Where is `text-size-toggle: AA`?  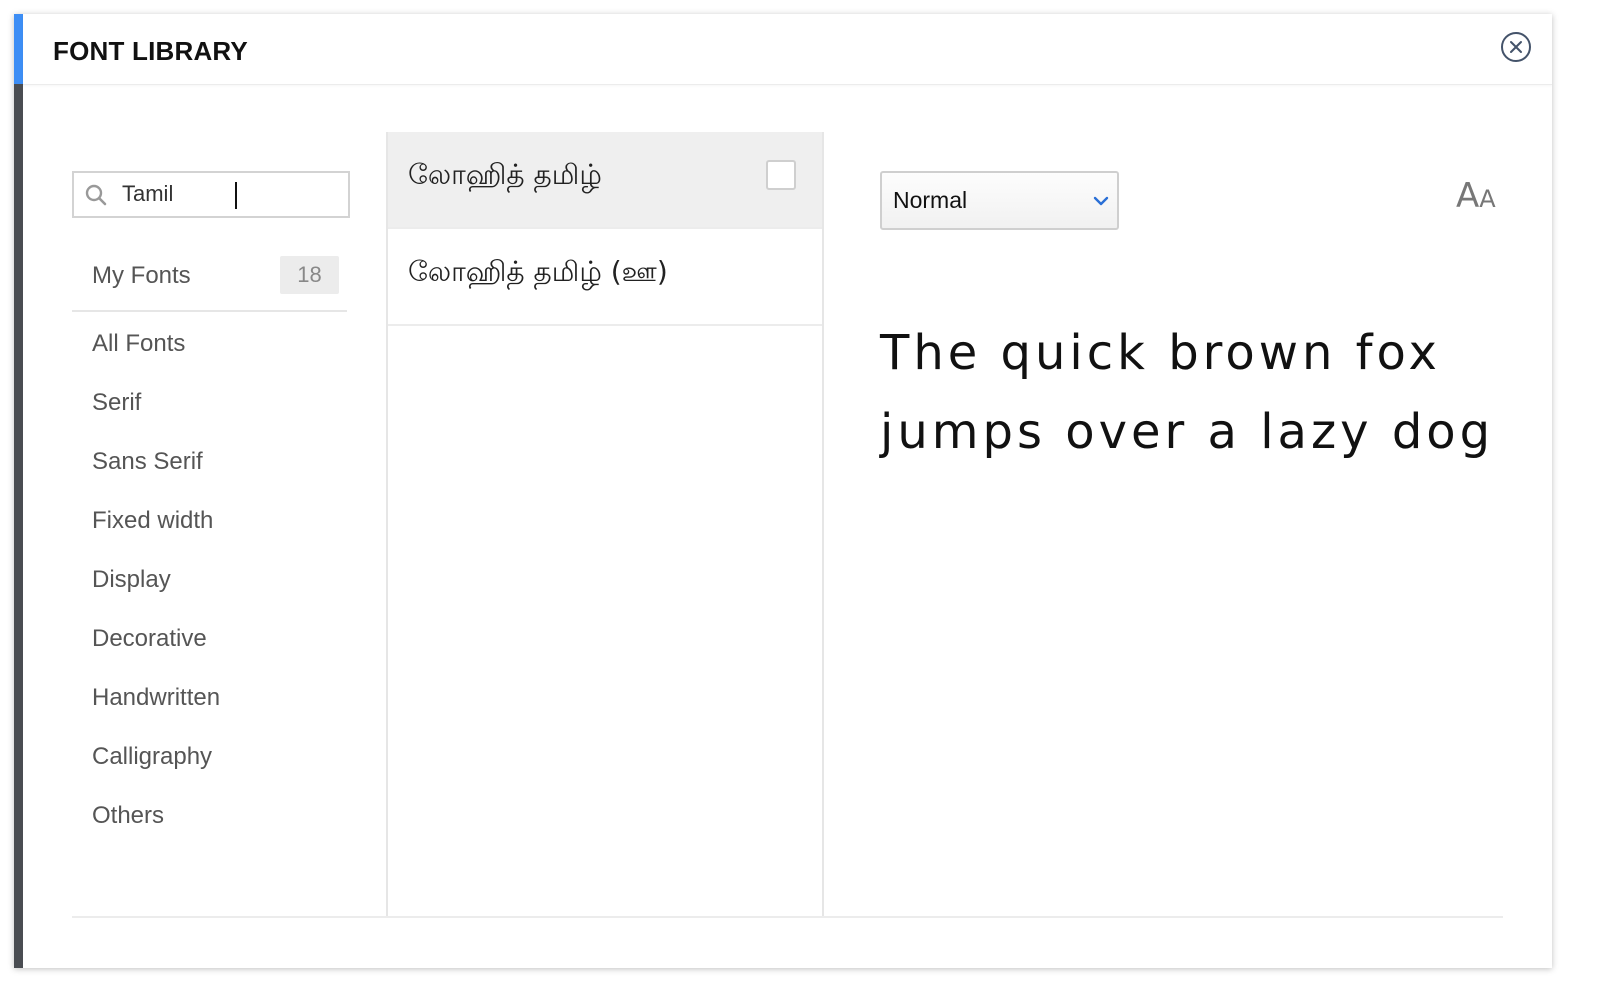
text-size-toggle: AA is located at coordinates (1476, 198).